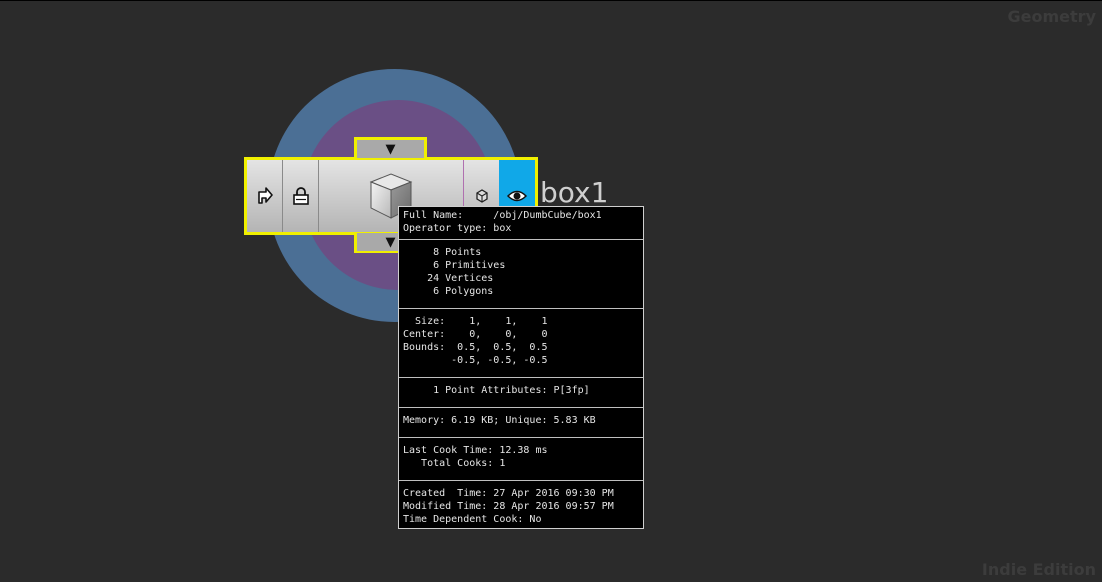 The image size is (1102, 582). Describe the element at coordinates (448, 278) in the screenshot. I see `info-vertices: 24 Vertices` at that location.